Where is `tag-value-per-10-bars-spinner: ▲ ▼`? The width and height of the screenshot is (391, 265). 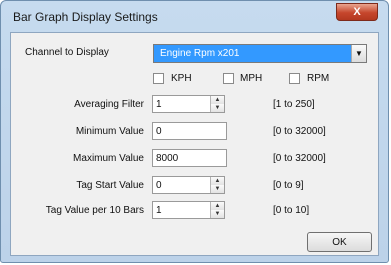 tag-value-per-10-bars-spinner: ▲ ▼ is located at coordinates (217, 210).